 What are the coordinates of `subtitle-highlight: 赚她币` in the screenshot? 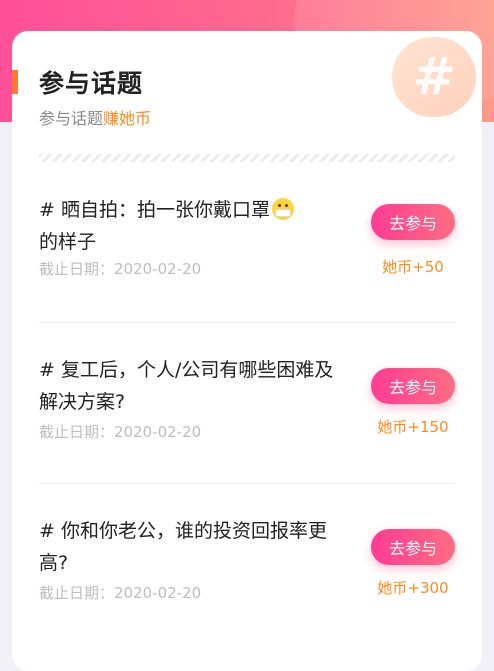 It's located at (127, 118).